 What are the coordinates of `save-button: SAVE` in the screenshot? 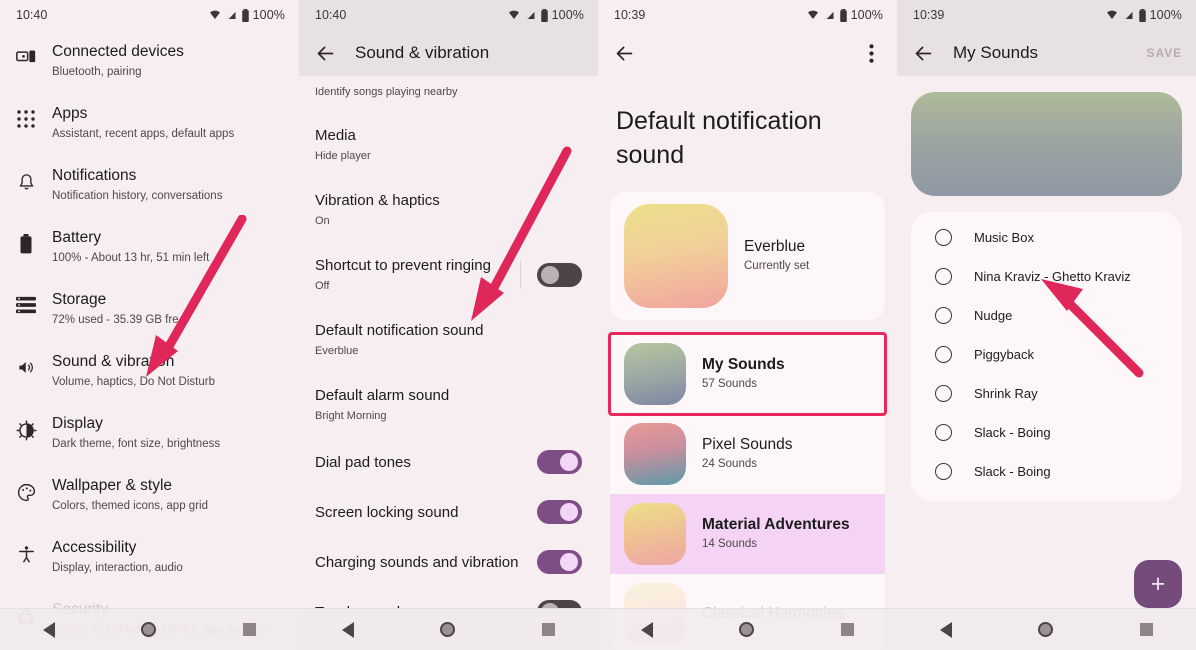 It's located at (1164, 53).